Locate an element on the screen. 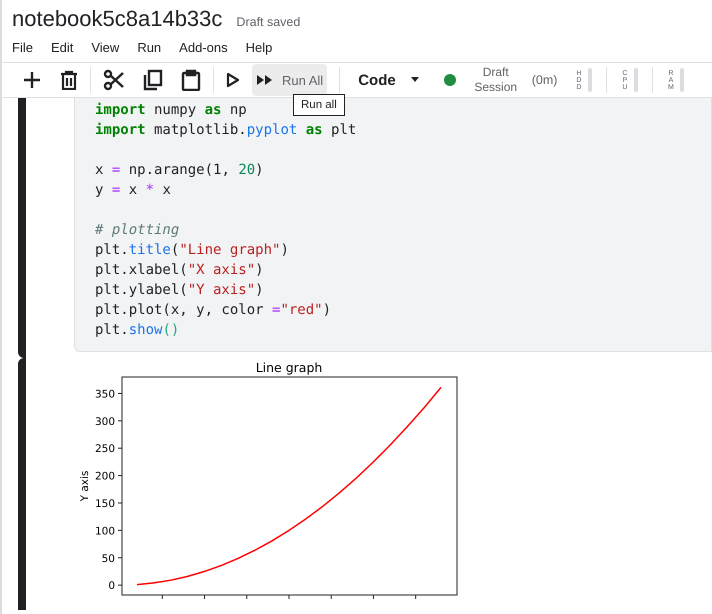 The width and height of the screenshot is (712, 614). tick-label: 200 is located at coordinates (104, 476).